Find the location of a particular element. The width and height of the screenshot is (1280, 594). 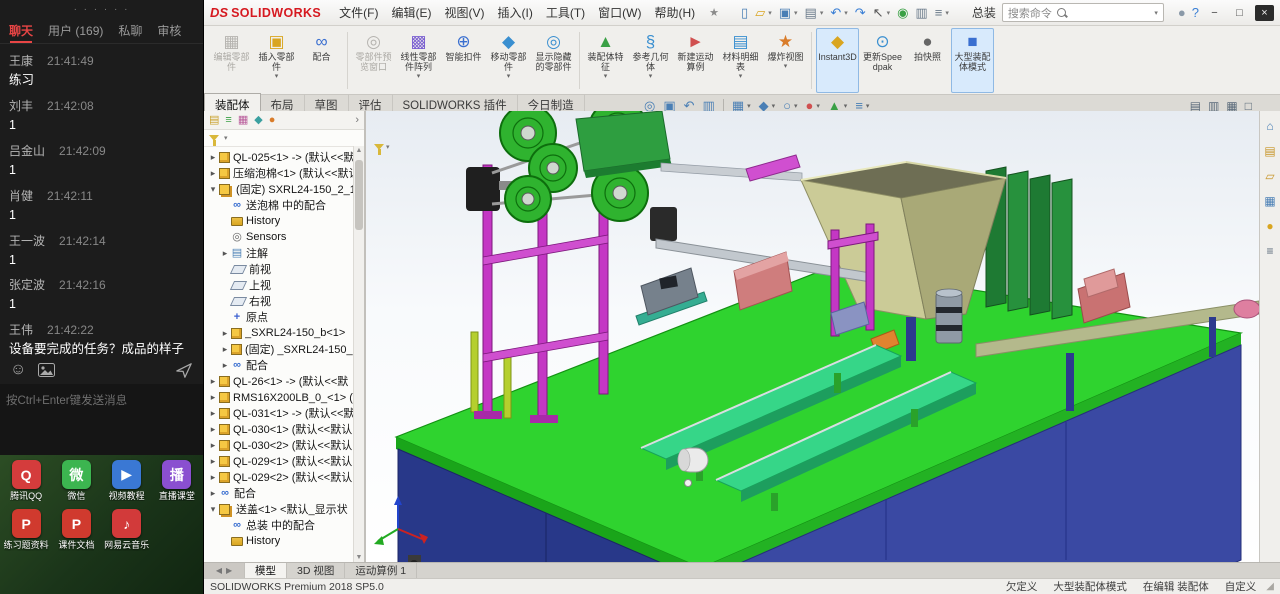

tree-item: ▸ QL-030<1> (默认<<默认 is located at coordinates (280, 429).